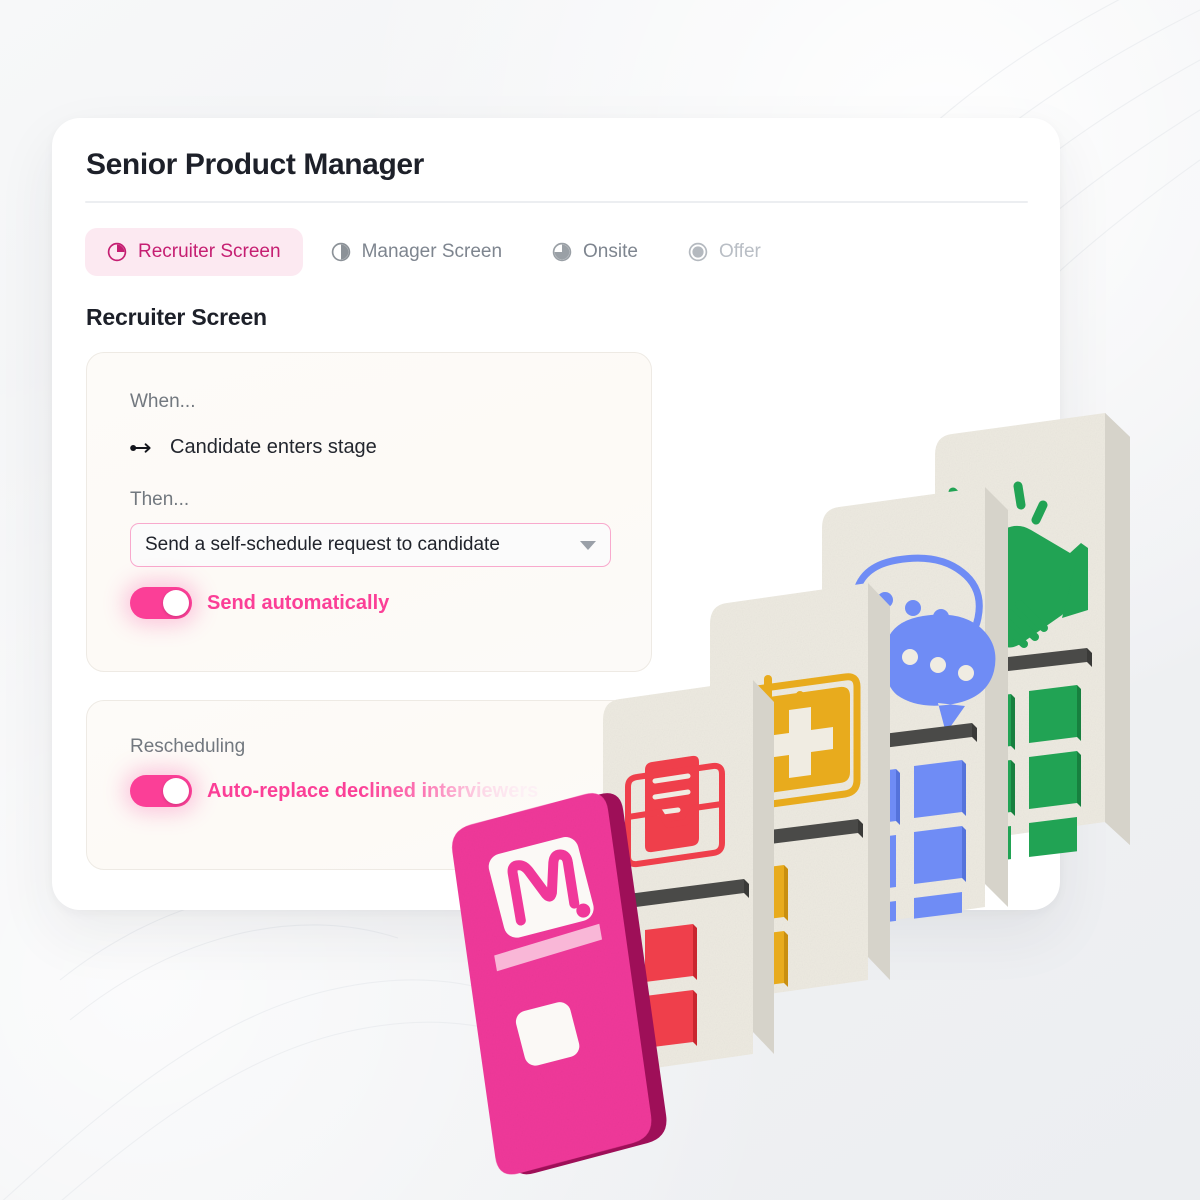  Describe the element at coordinates (298, 602) in the screenshot. I see `send-automatically-label: Send automatically` at that location.